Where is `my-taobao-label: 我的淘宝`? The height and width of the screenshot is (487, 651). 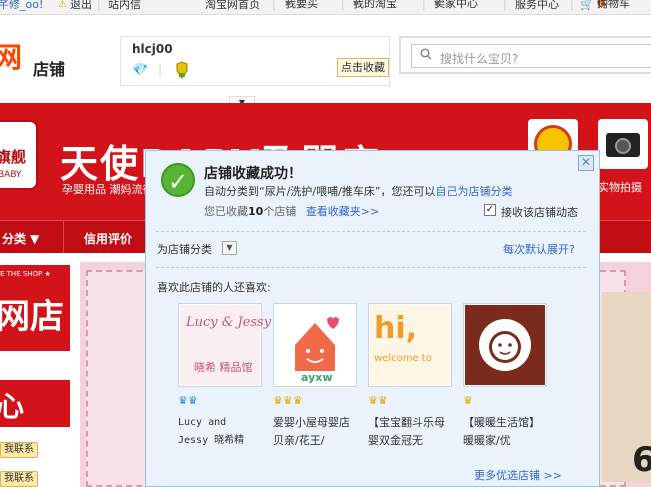 my-taobao-label: 我的淘宝 is located at coordinates (375, 5).